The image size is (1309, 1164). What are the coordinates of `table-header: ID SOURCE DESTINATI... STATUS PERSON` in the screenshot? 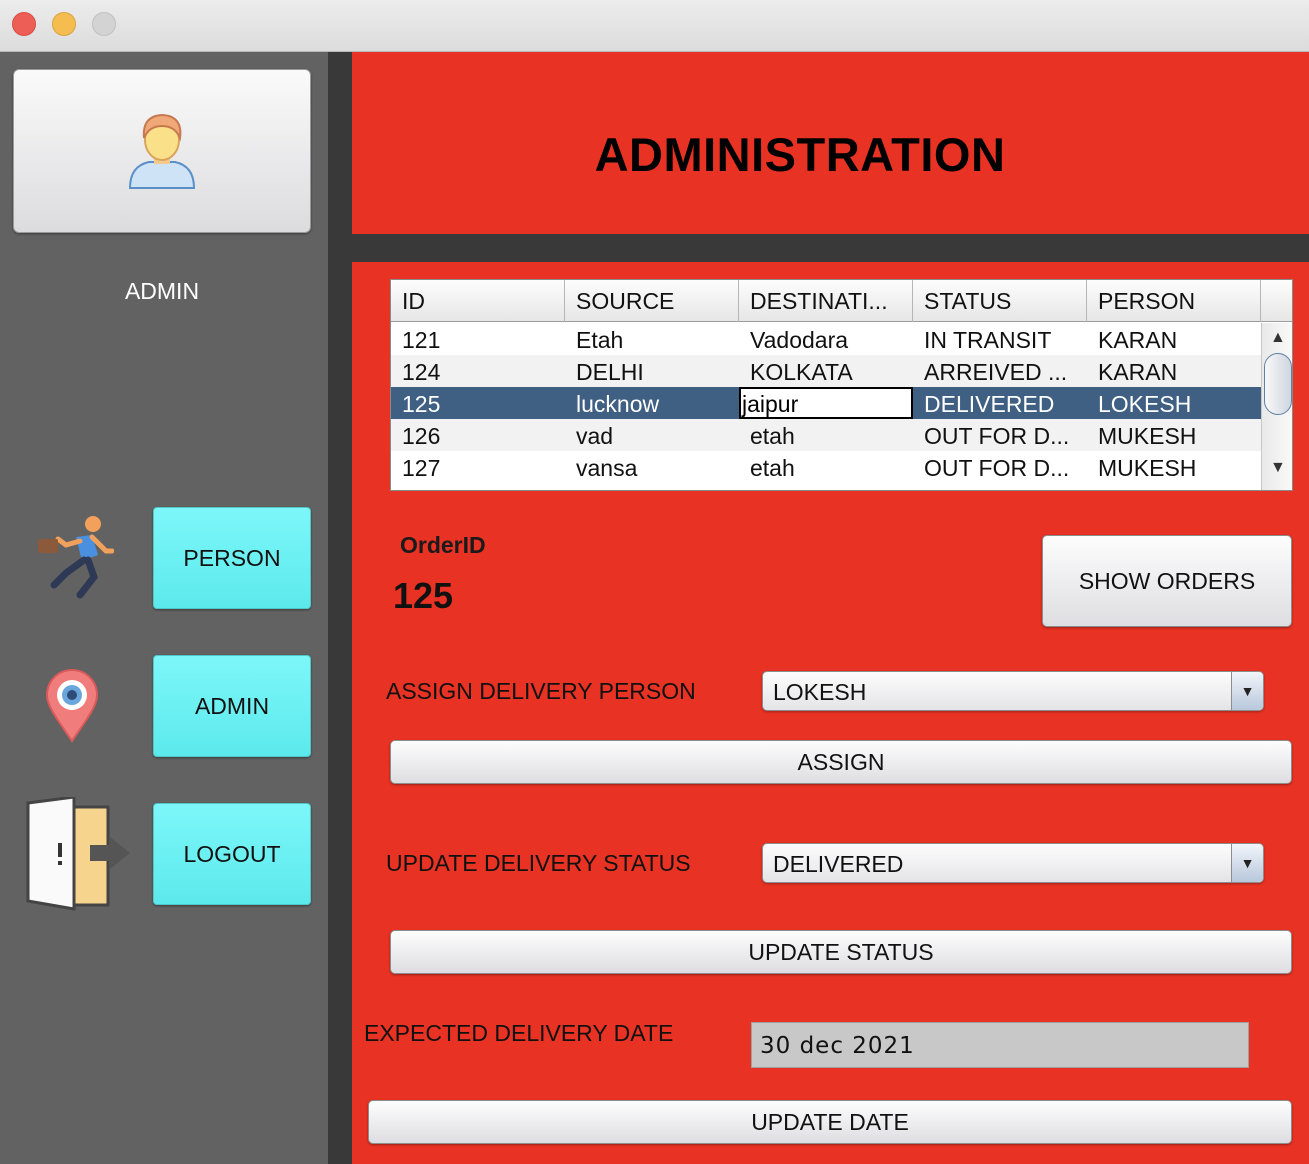 It's located at (826, 301).